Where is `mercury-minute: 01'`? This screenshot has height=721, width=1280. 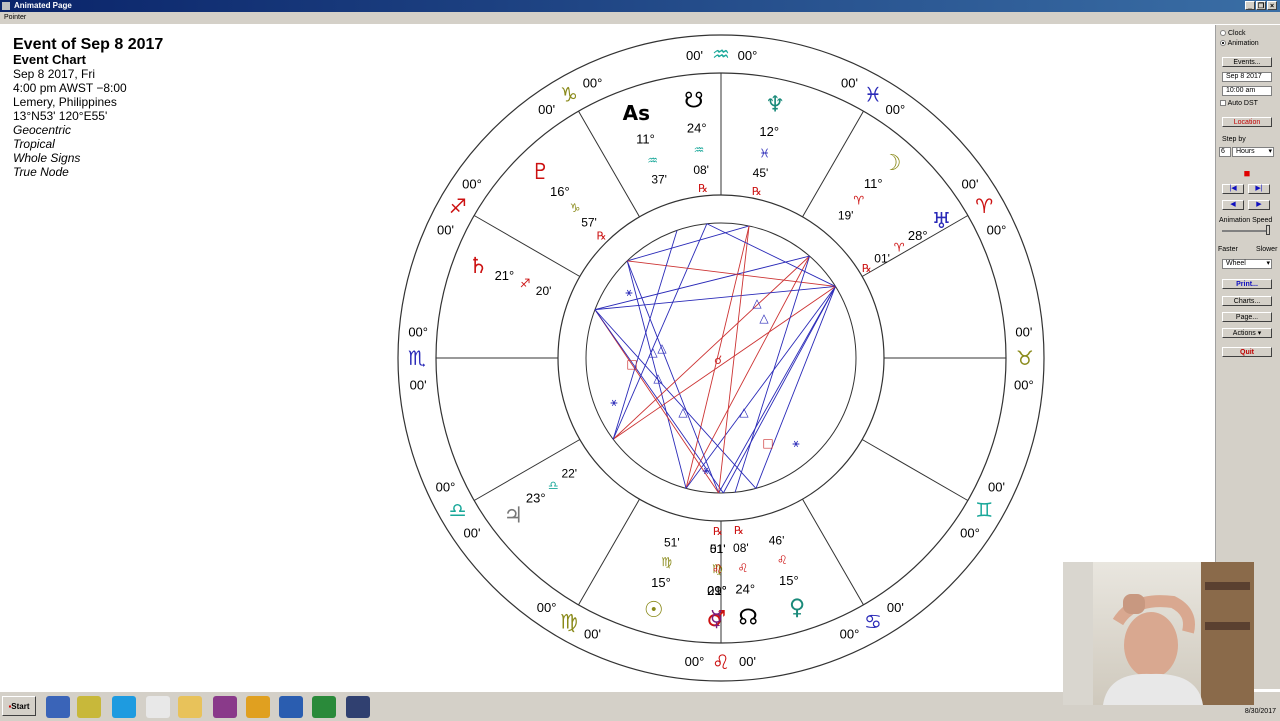 mercury-minute: 01' is located at coordinates (718, 549).